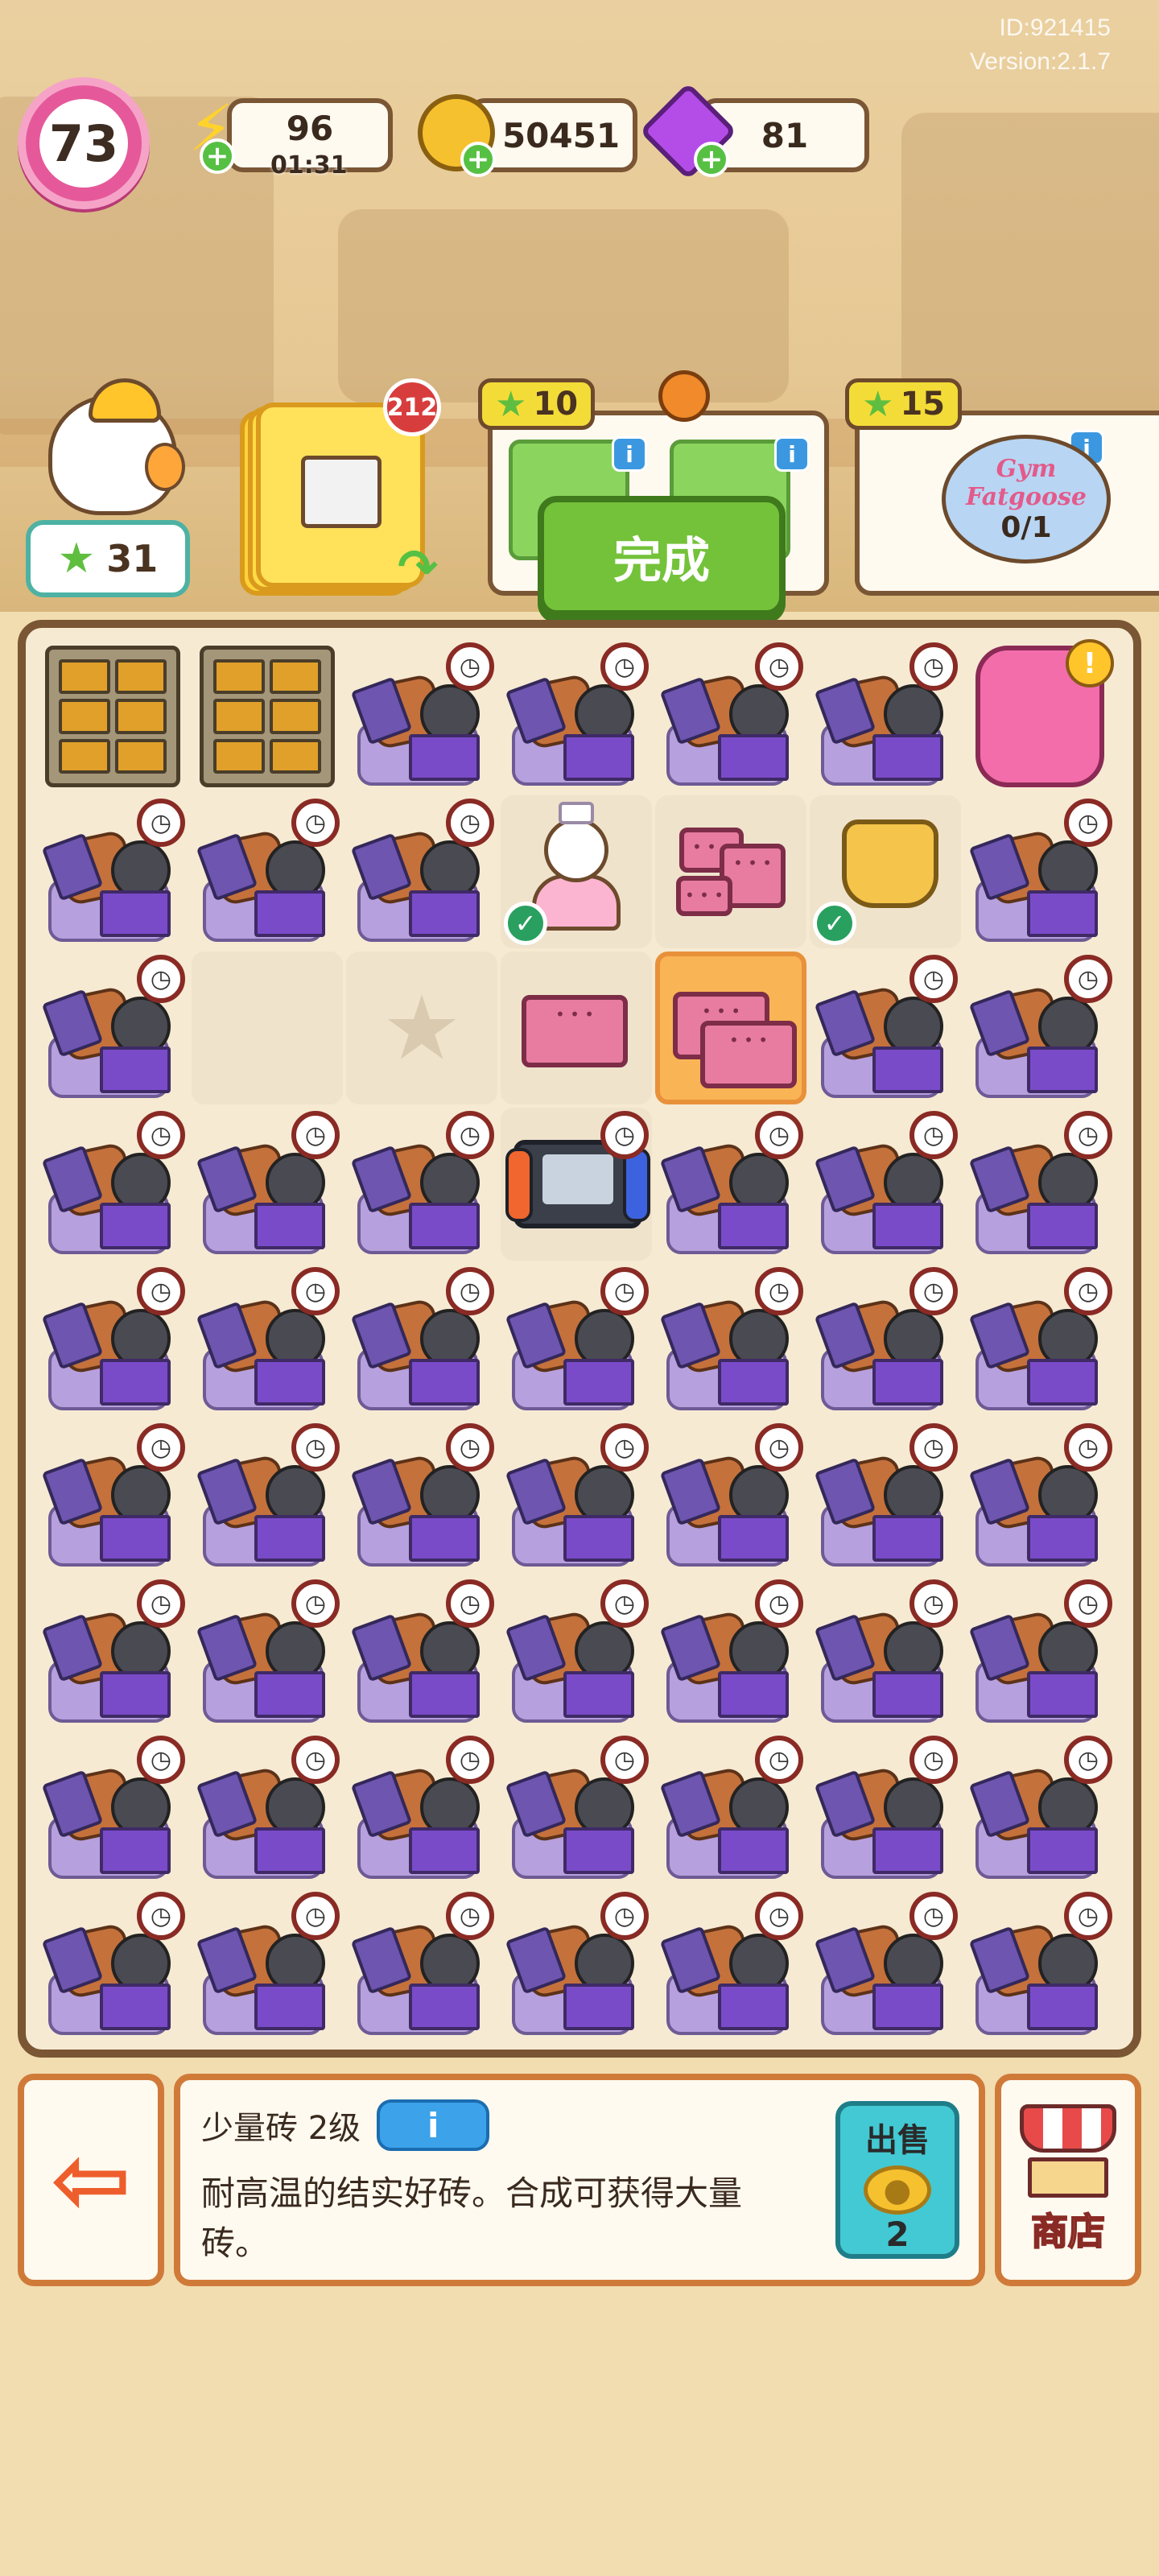 This screenshot has width=1159, height=2576. What do you see at coordinates (267, 1028) in the screenshot?
I see `board-cell-empty` at bounding box center [267, 1028].